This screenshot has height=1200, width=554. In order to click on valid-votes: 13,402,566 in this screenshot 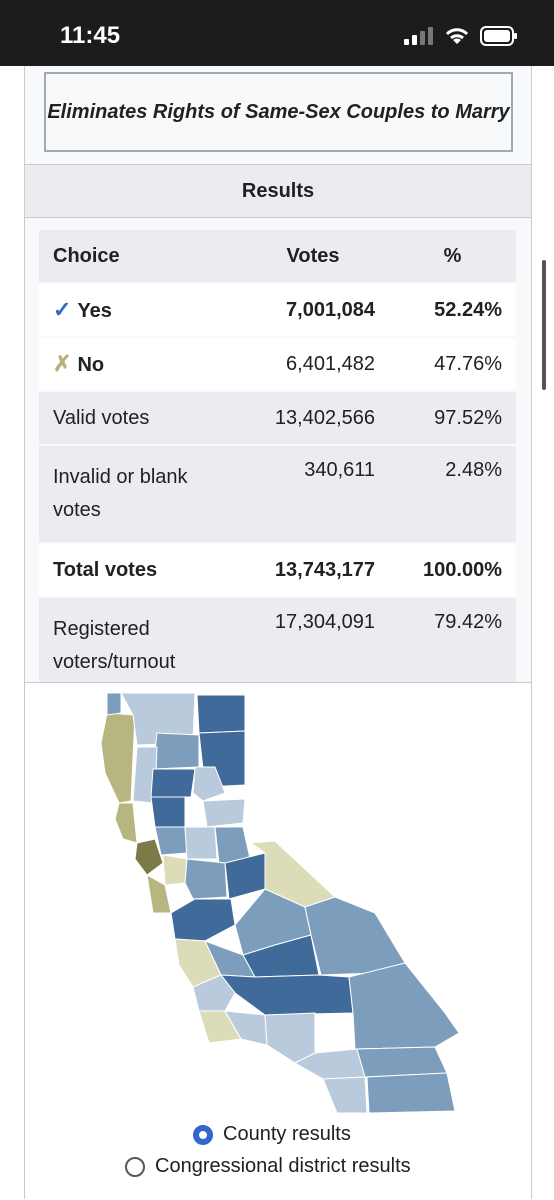, I will do `click(313, 418)`.